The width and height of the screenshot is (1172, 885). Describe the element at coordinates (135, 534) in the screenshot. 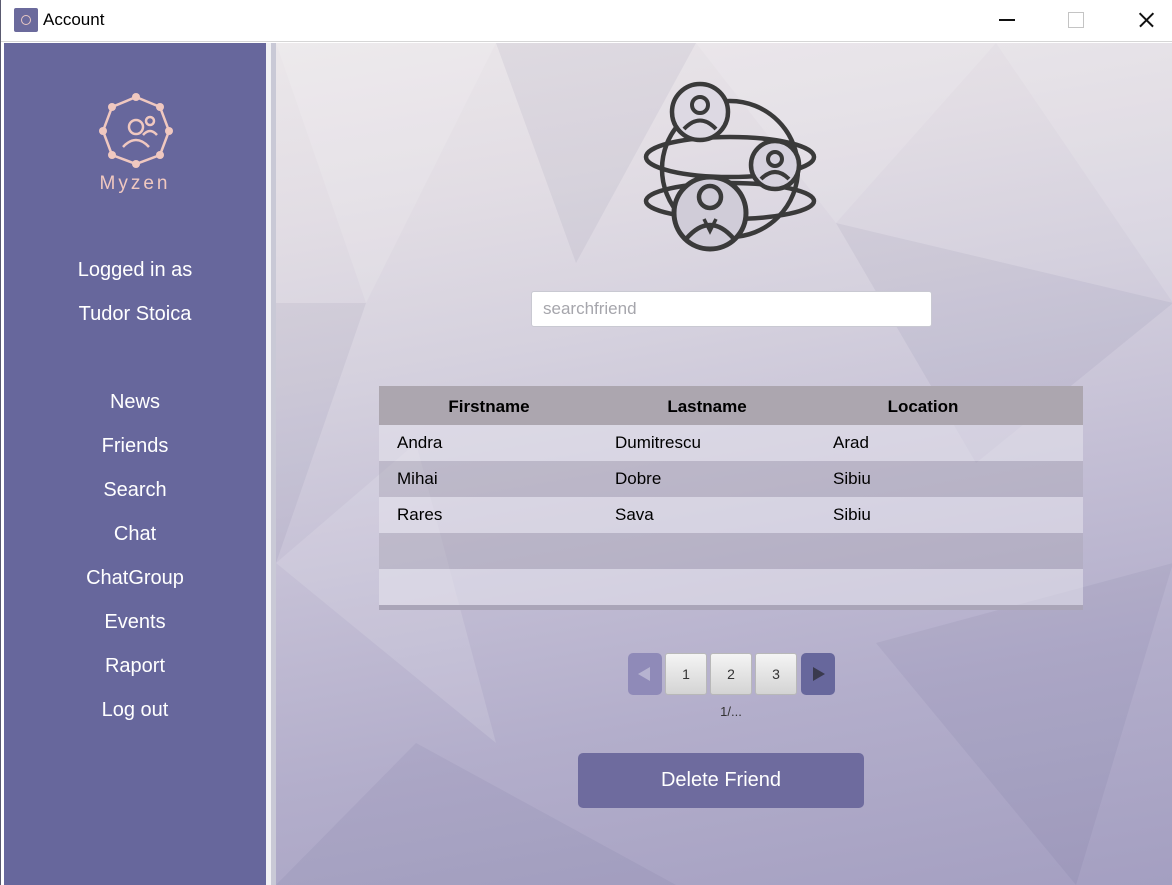

I see `nav-chat: Chat` at that location.